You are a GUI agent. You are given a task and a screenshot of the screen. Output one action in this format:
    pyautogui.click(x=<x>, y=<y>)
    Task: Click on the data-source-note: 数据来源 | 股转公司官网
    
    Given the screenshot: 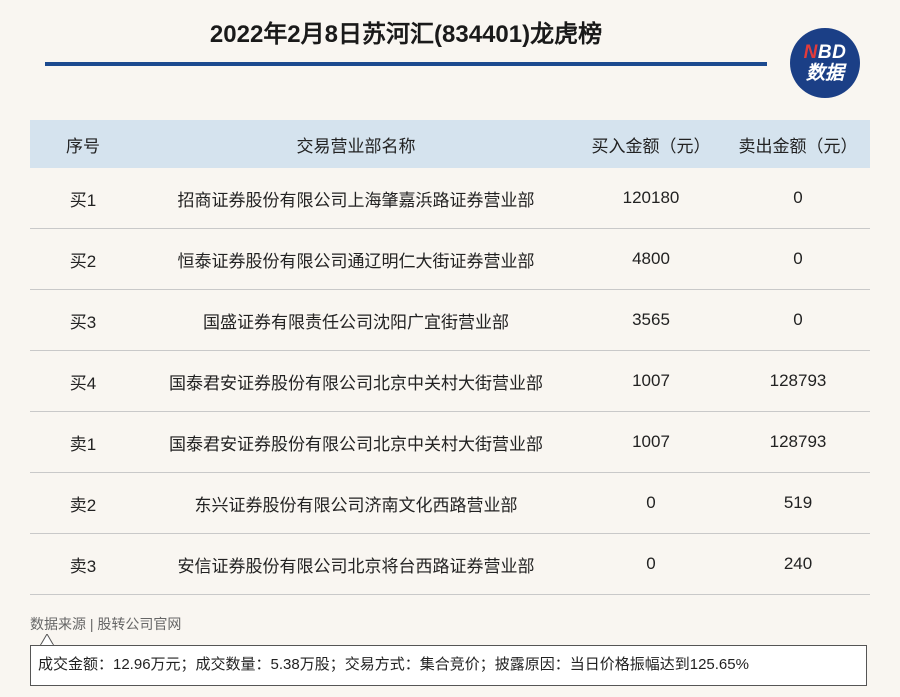 What is the action you would take?
    pyautogui.click(x=106, y=624)
    